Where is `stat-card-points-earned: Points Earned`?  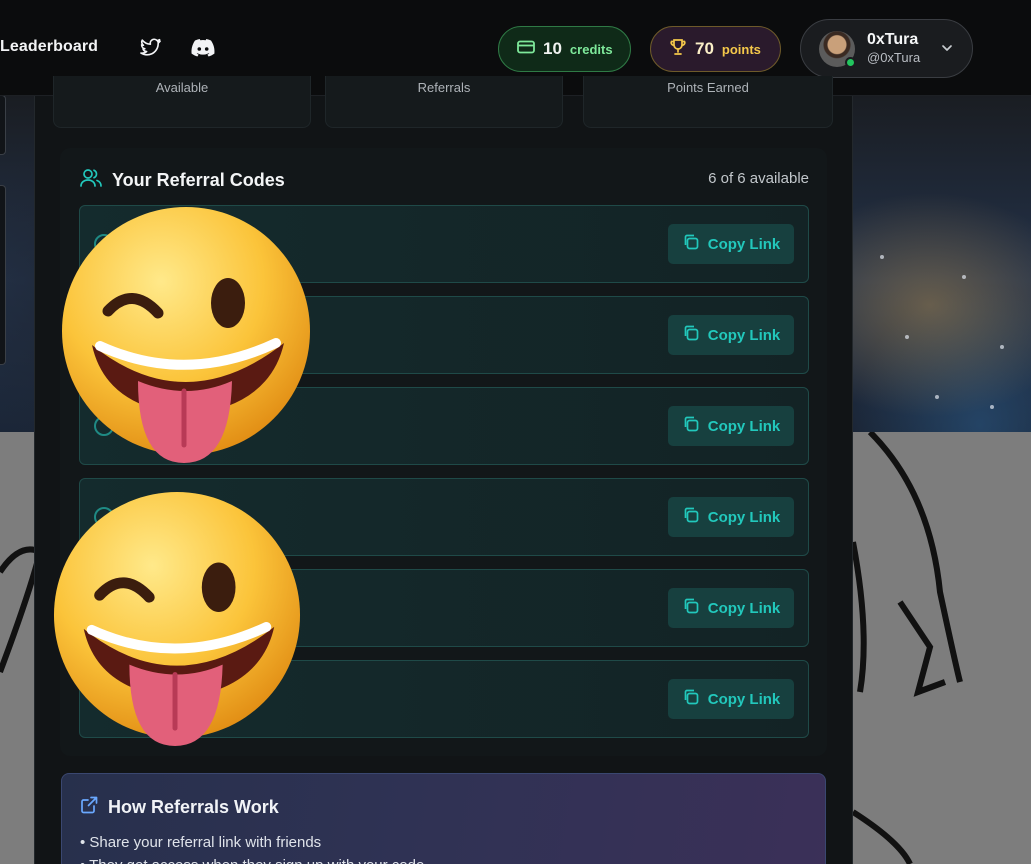 stat-card-points-earned: Points Earned is located at coordinates (708, 102).